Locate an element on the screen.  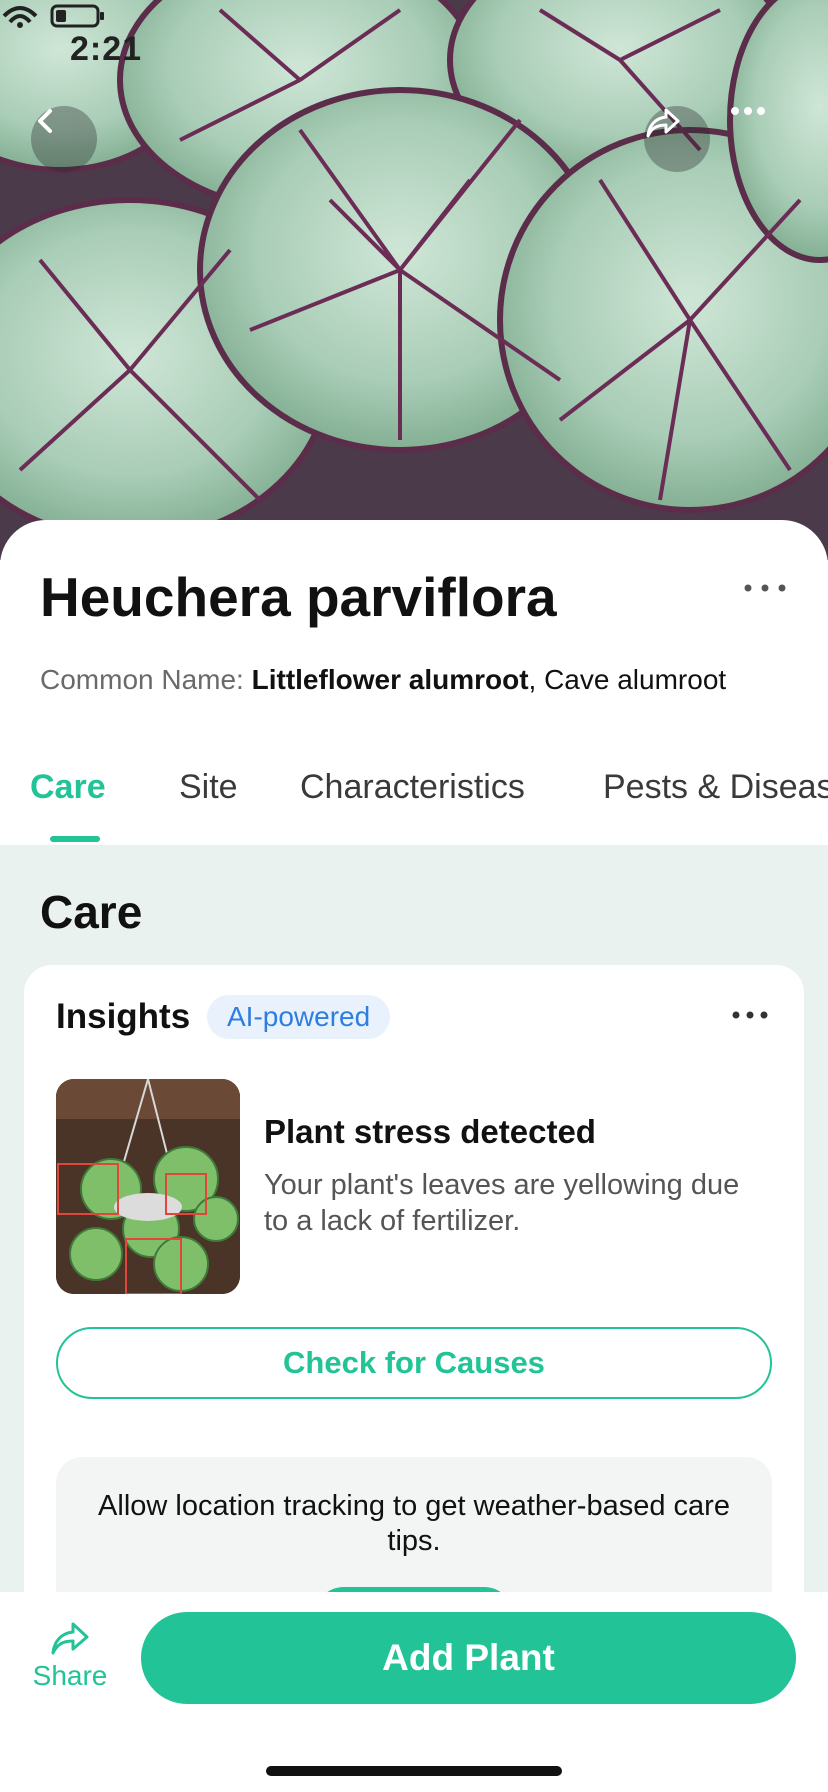
common-name-rest: , Cave alumroot is located at coordinates (627, 679).